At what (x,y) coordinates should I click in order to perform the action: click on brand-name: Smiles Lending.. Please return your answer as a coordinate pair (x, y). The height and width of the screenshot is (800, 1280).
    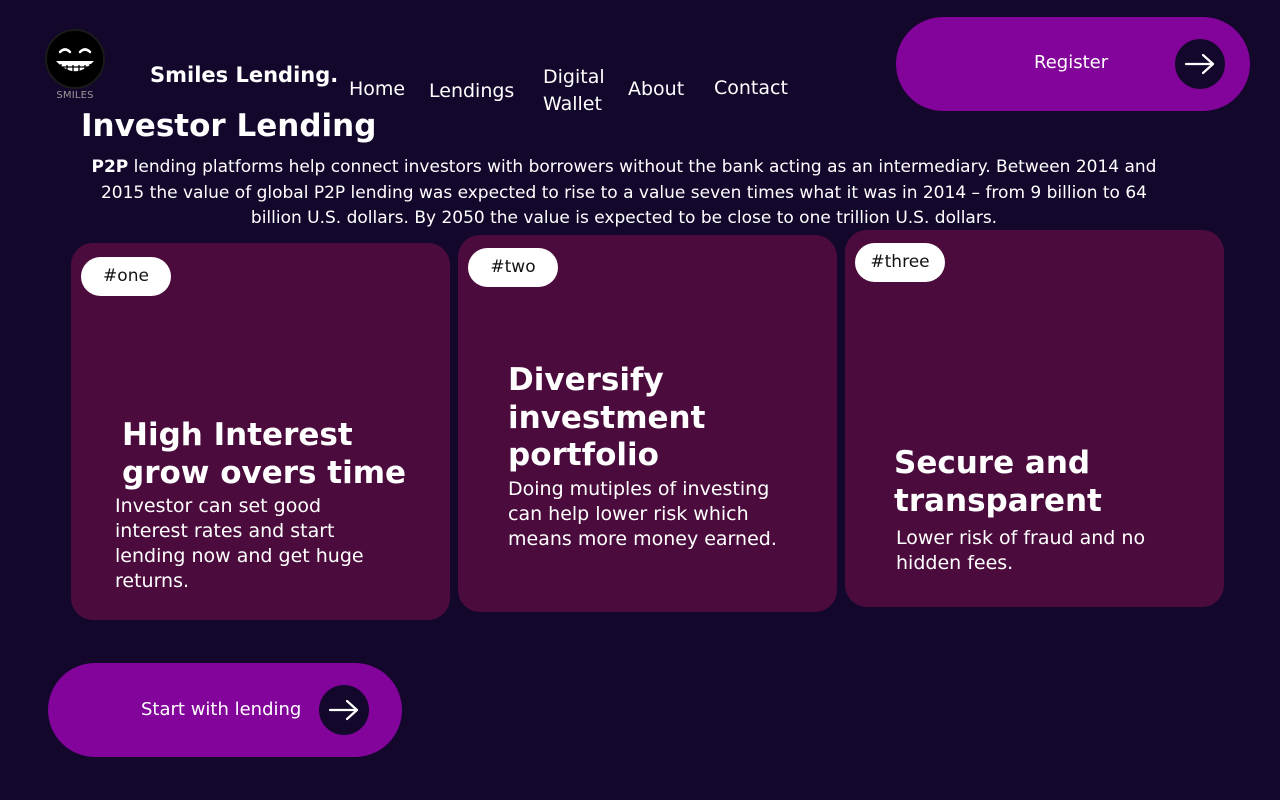
    Looking at the image, I should click on (244, 75).